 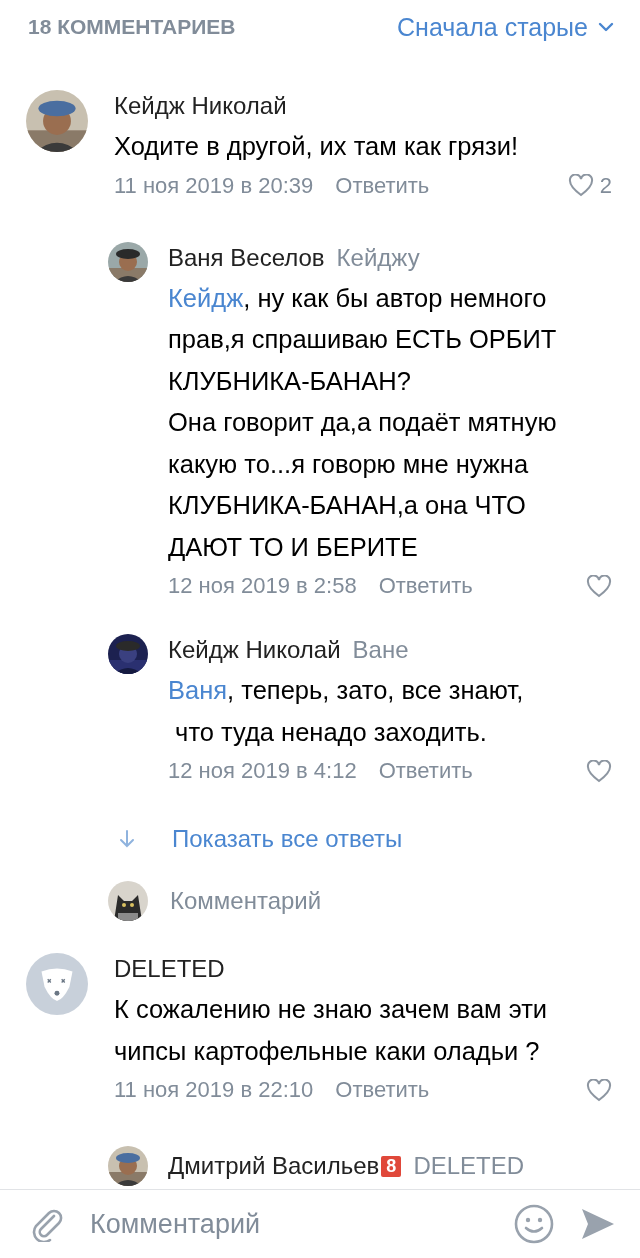 What do you see at coordinates (246, 257) in the screenshot?
I see `author-name: Ваня Веселов` at bounding box center [246, 257].